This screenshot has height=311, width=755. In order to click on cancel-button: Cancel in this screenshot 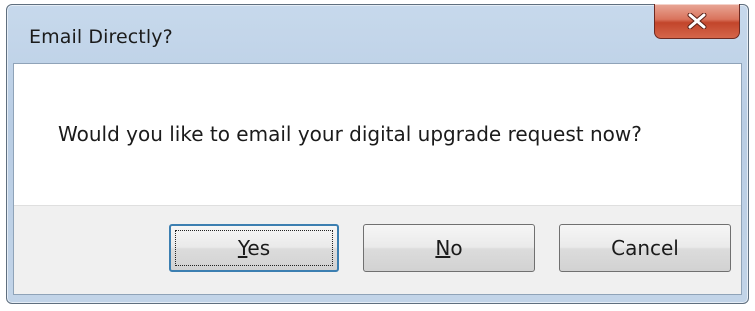, I will do `click(645, 248)`.